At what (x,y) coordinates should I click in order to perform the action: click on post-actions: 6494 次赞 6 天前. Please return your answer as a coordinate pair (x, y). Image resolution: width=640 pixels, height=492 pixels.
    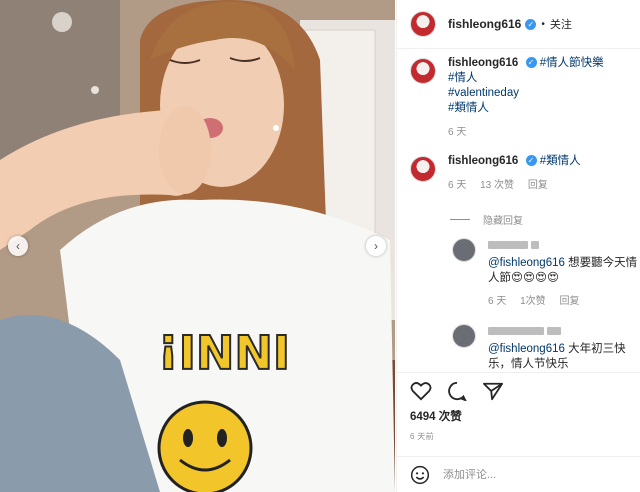
    Looking at the image, I should click on (518, 414).